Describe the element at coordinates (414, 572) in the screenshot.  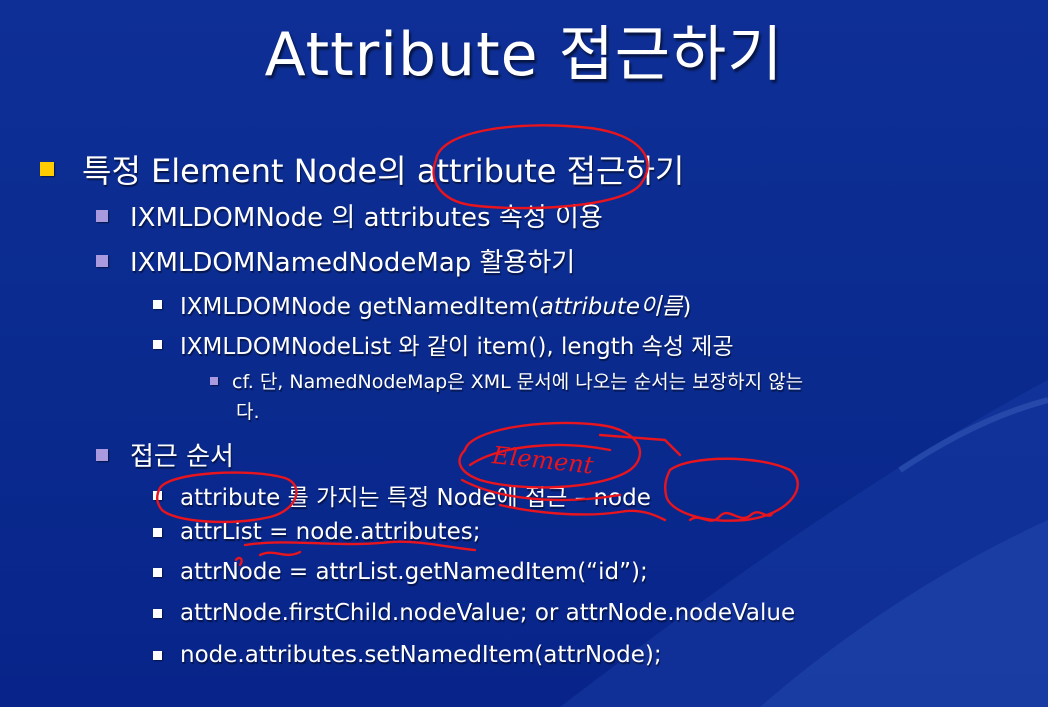
I see `bullet-text: attrNode = attrList.getNamedItem(“id”);` at that location.